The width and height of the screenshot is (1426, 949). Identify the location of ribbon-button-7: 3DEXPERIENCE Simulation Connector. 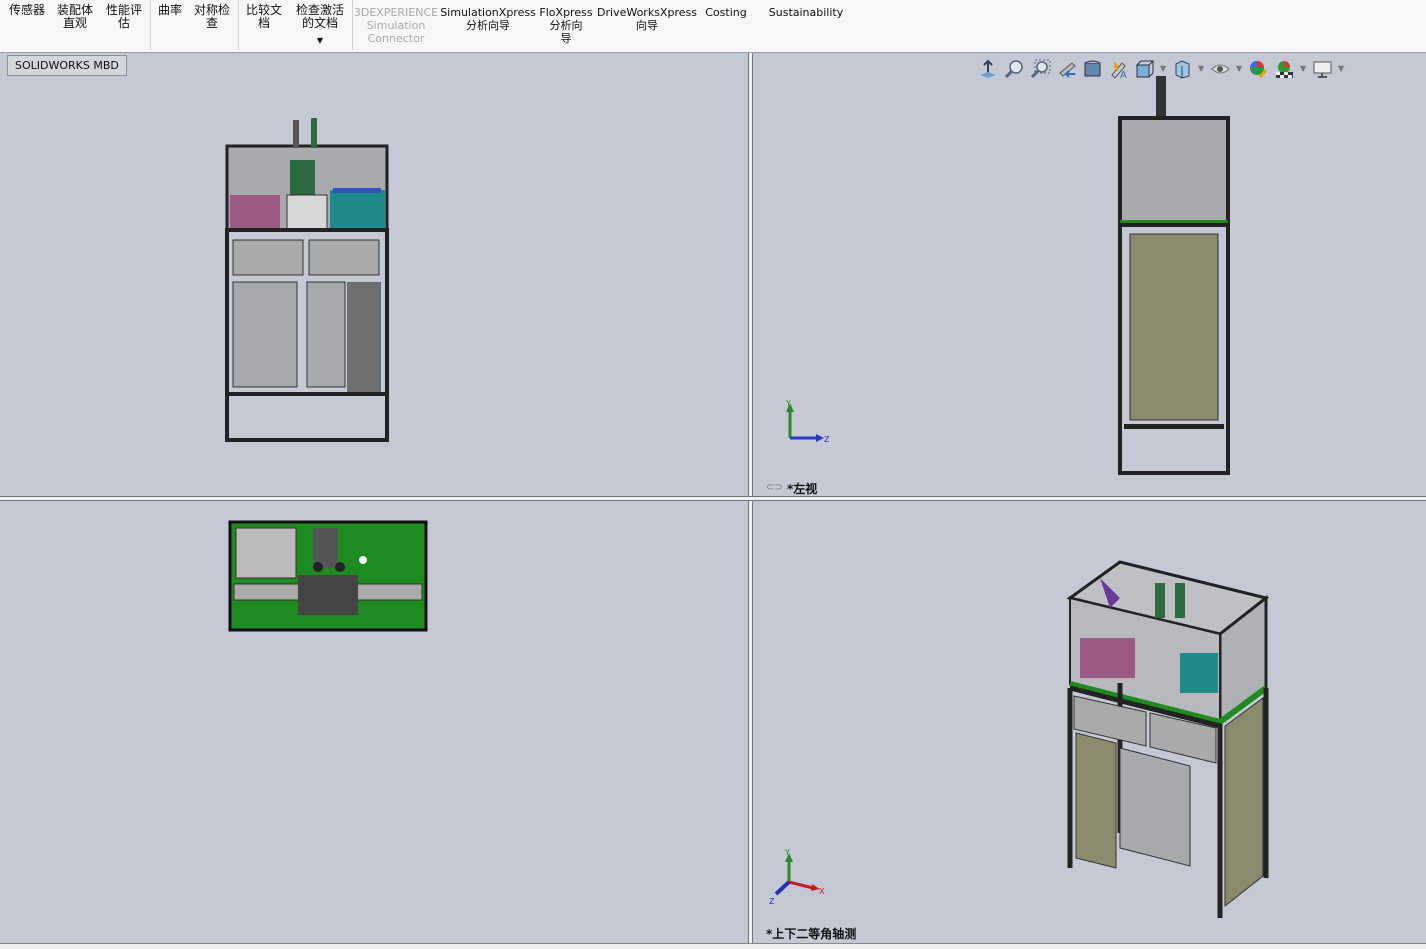
(396, 25).